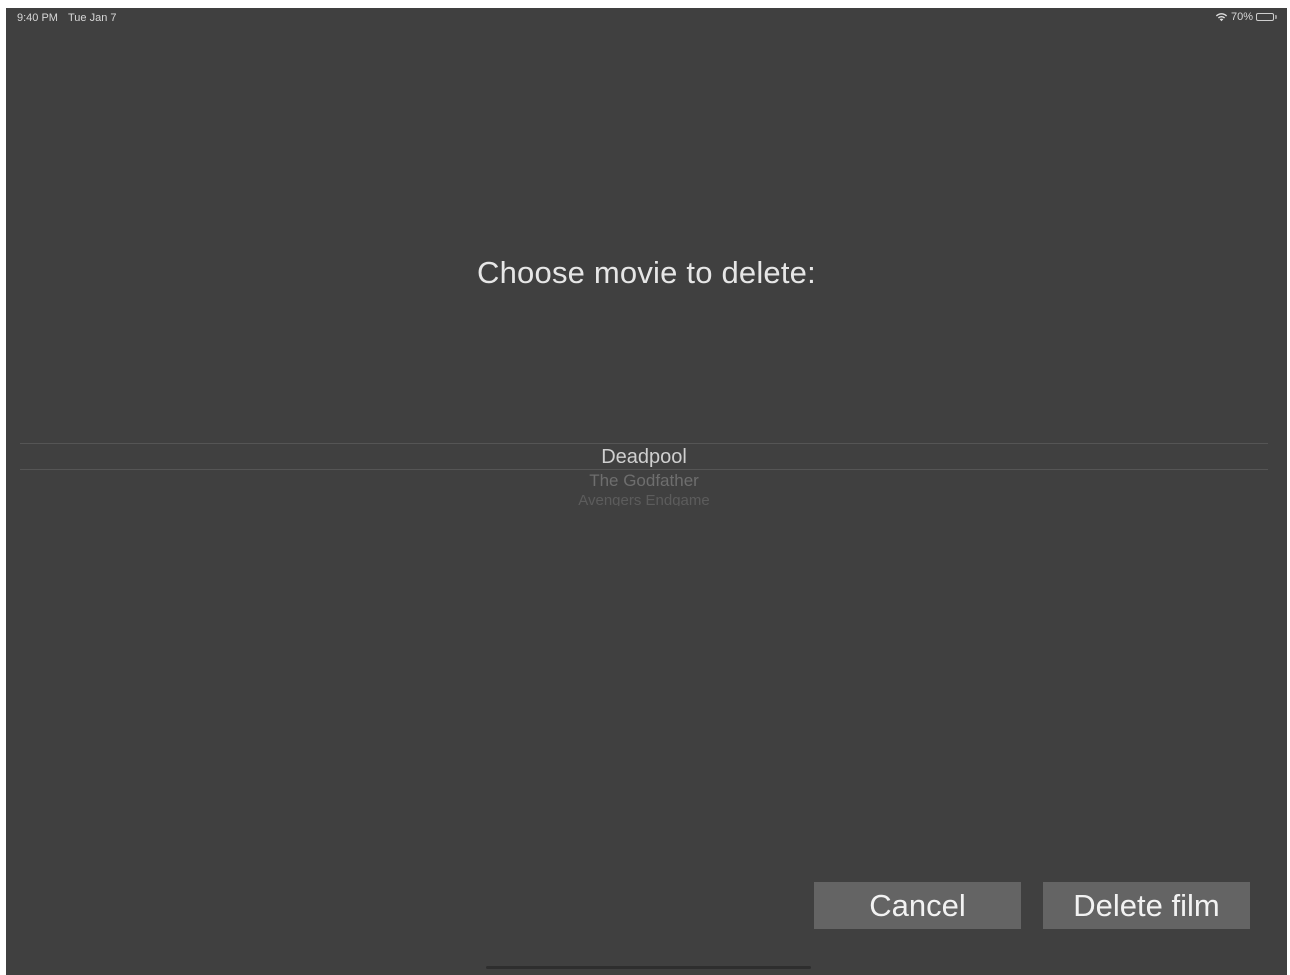  What do you see at coordinates (644, 443) in the screenshot?
I see `picker-selection-top-line` at bounding box center [644, 443].